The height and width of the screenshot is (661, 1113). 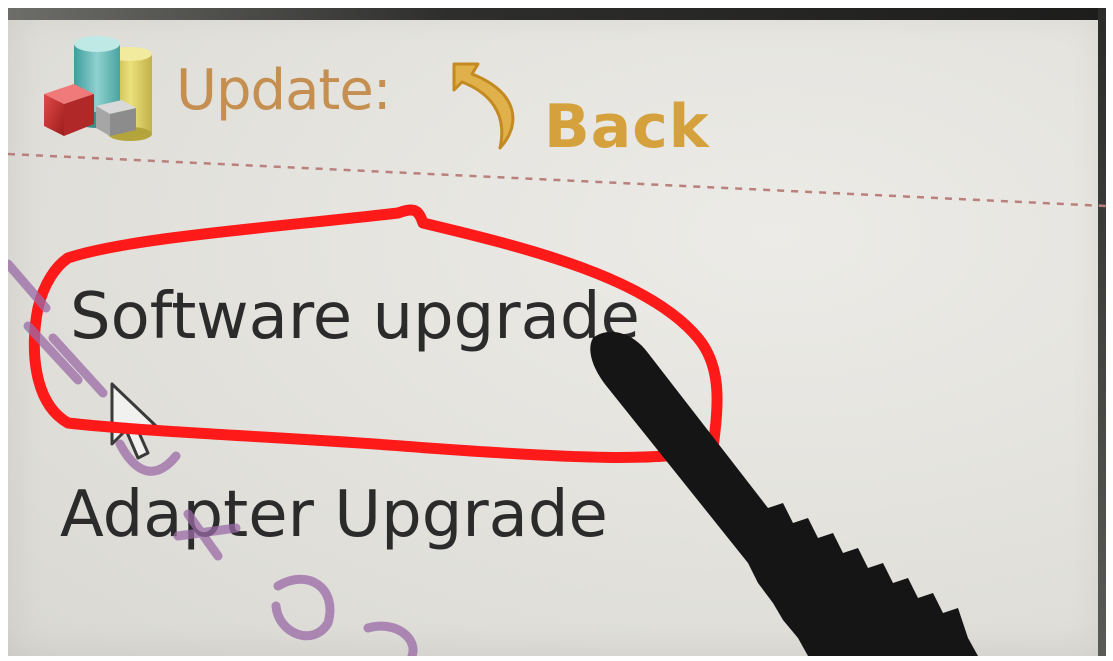 I want to click on menu-item-adapter-upgrade: Adapter Upgrade, so click(x=334, y=515).